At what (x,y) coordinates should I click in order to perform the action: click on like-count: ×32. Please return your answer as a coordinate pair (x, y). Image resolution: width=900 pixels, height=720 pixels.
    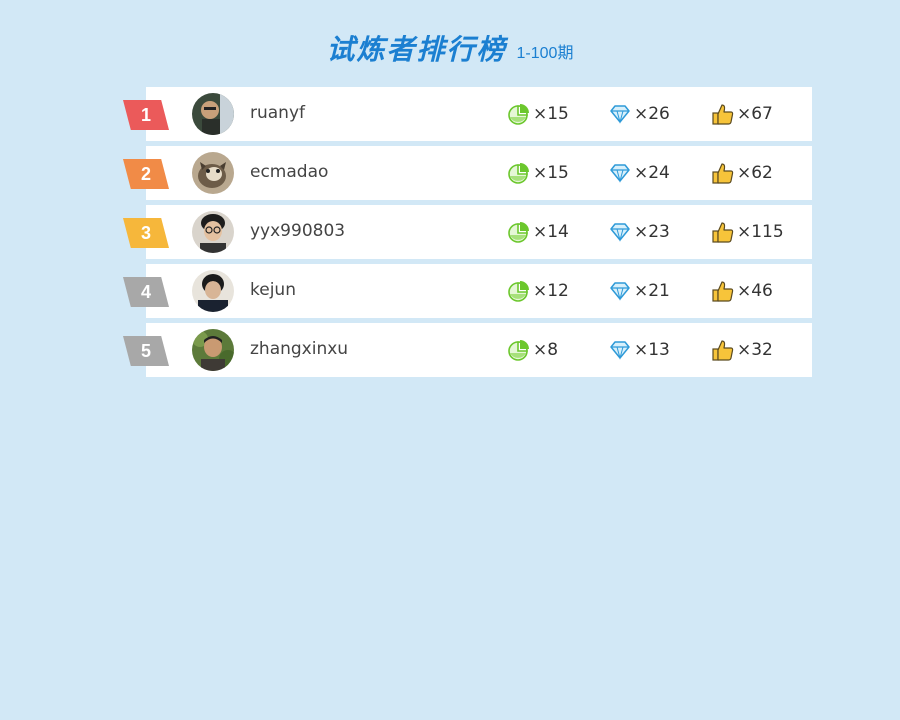
    Looking at the image, I should click on (755, 350).